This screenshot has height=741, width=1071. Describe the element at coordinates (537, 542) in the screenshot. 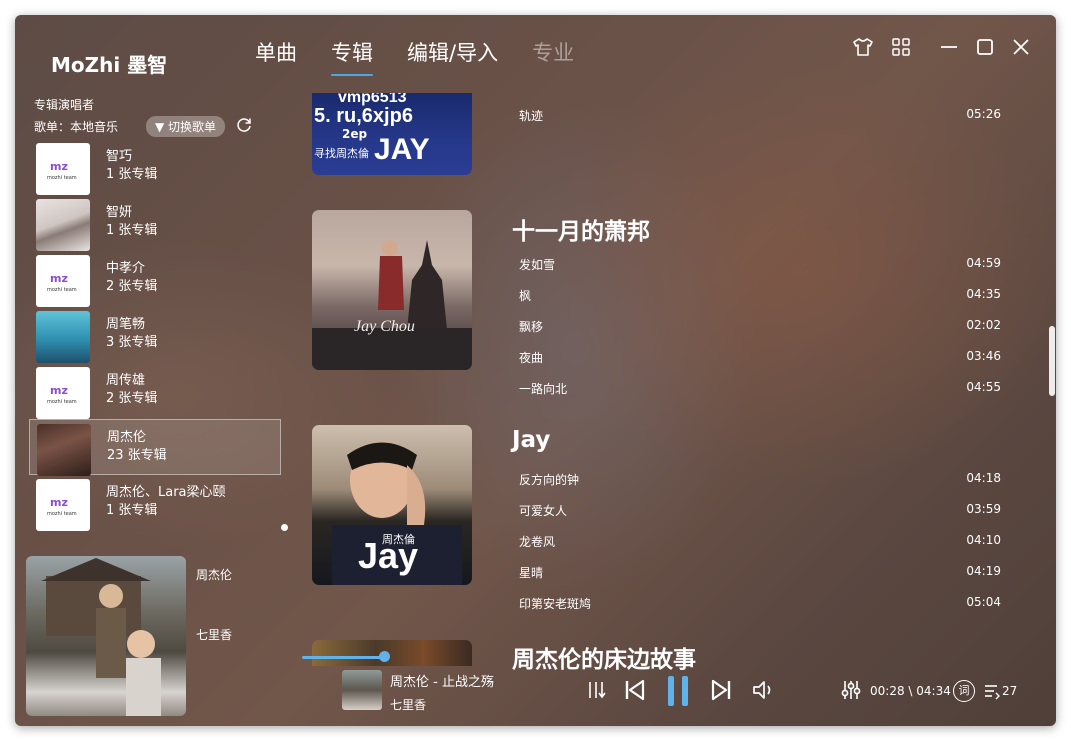

I see `track-name: 龙卷风` at that location.